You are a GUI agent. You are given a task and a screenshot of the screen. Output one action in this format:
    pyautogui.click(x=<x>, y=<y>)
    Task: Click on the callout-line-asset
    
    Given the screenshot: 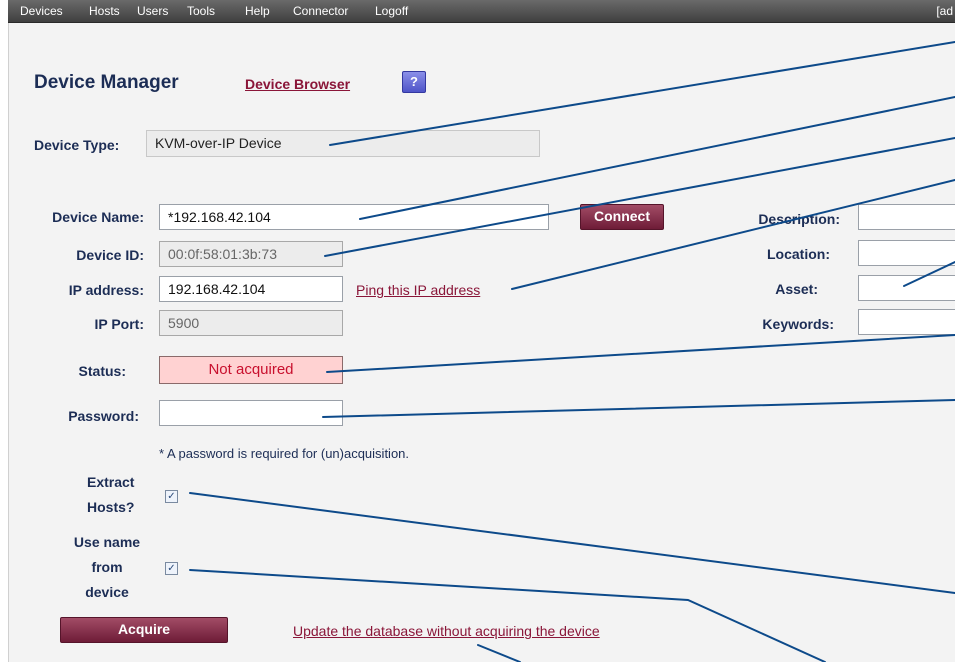 What is the action you would take?
    pyautogui.click(x=929, y=274)
    